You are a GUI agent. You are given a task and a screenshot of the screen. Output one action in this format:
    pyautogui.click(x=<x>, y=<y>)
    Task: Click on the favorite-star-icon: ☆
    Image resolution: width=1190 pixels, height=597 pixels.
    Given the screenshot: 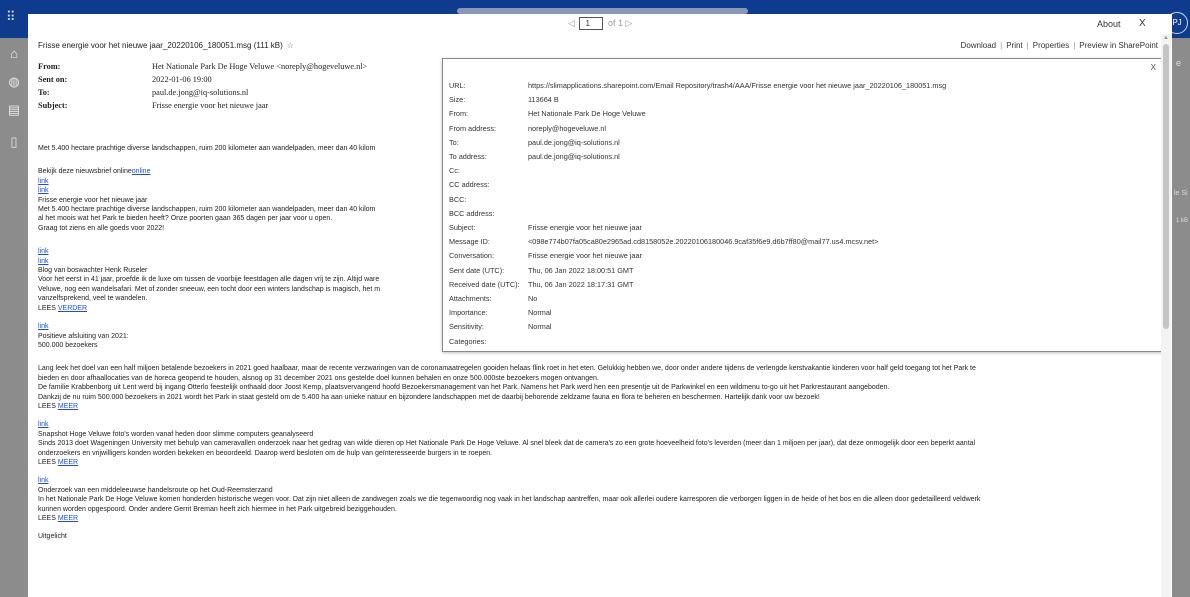 What is the action you would take?
    pyautogui.click(x=290, y=45)
    